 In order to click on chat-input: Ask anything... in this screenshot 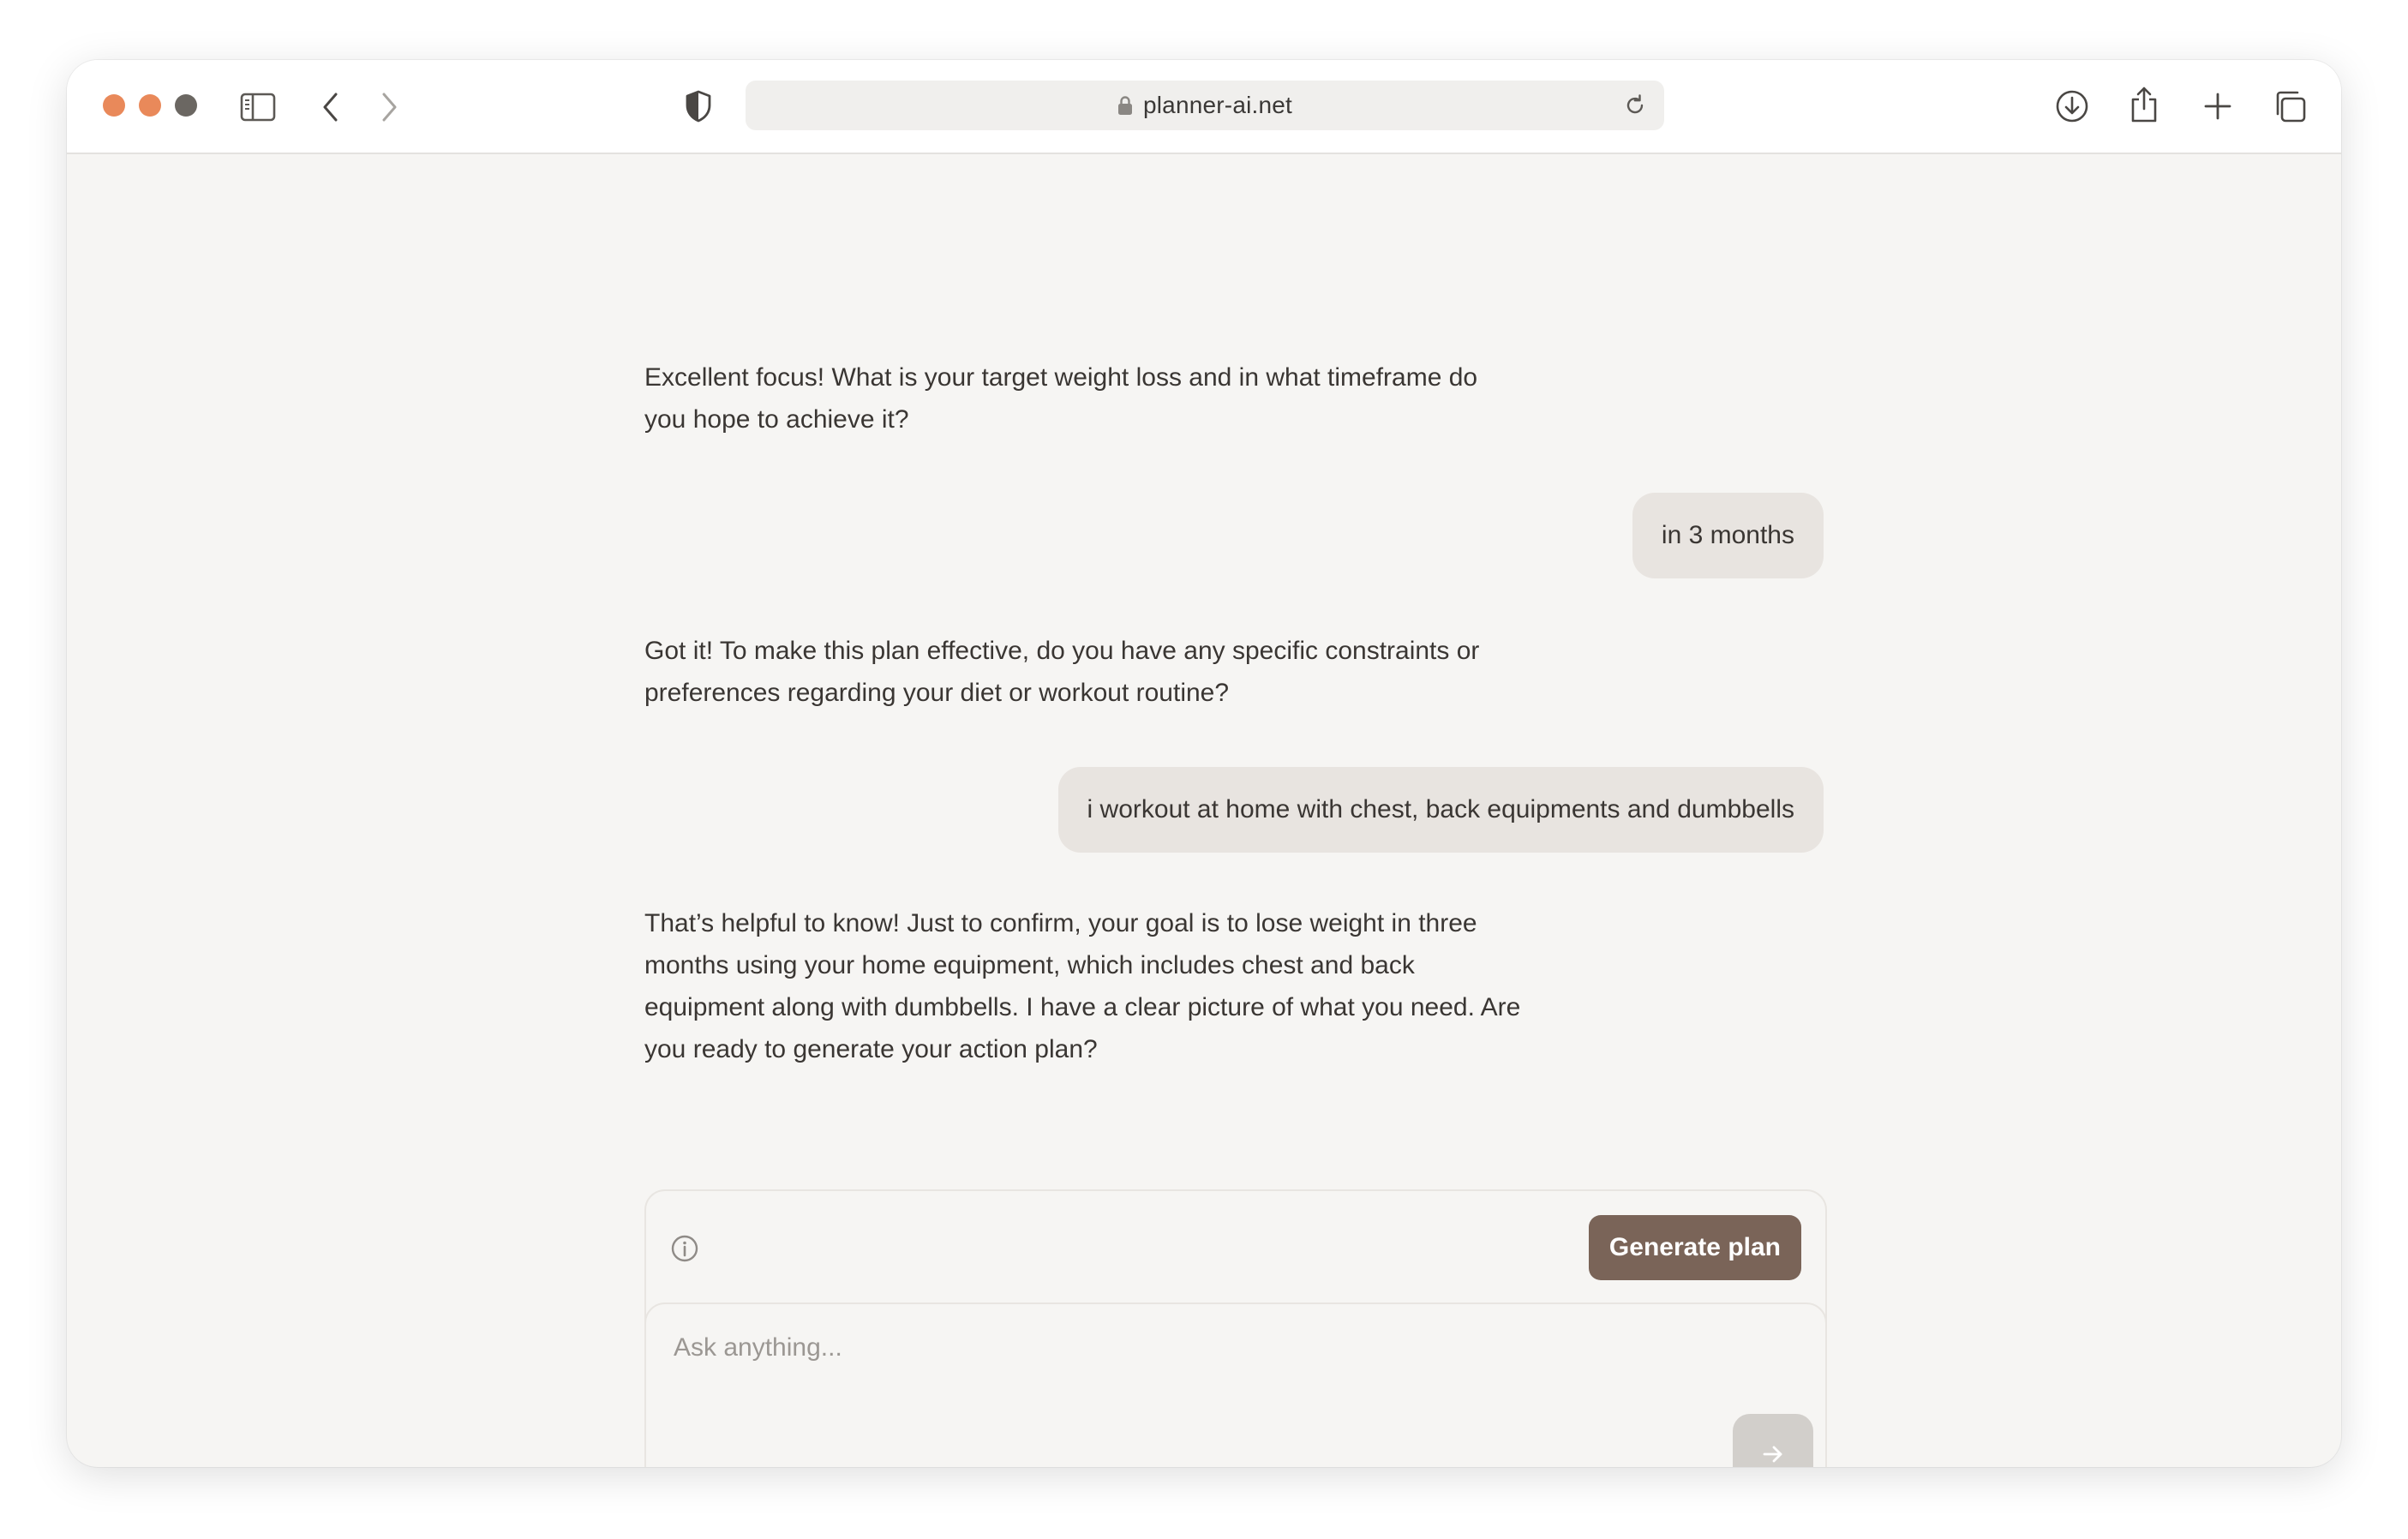, I will do `click(1235, 1384)`.